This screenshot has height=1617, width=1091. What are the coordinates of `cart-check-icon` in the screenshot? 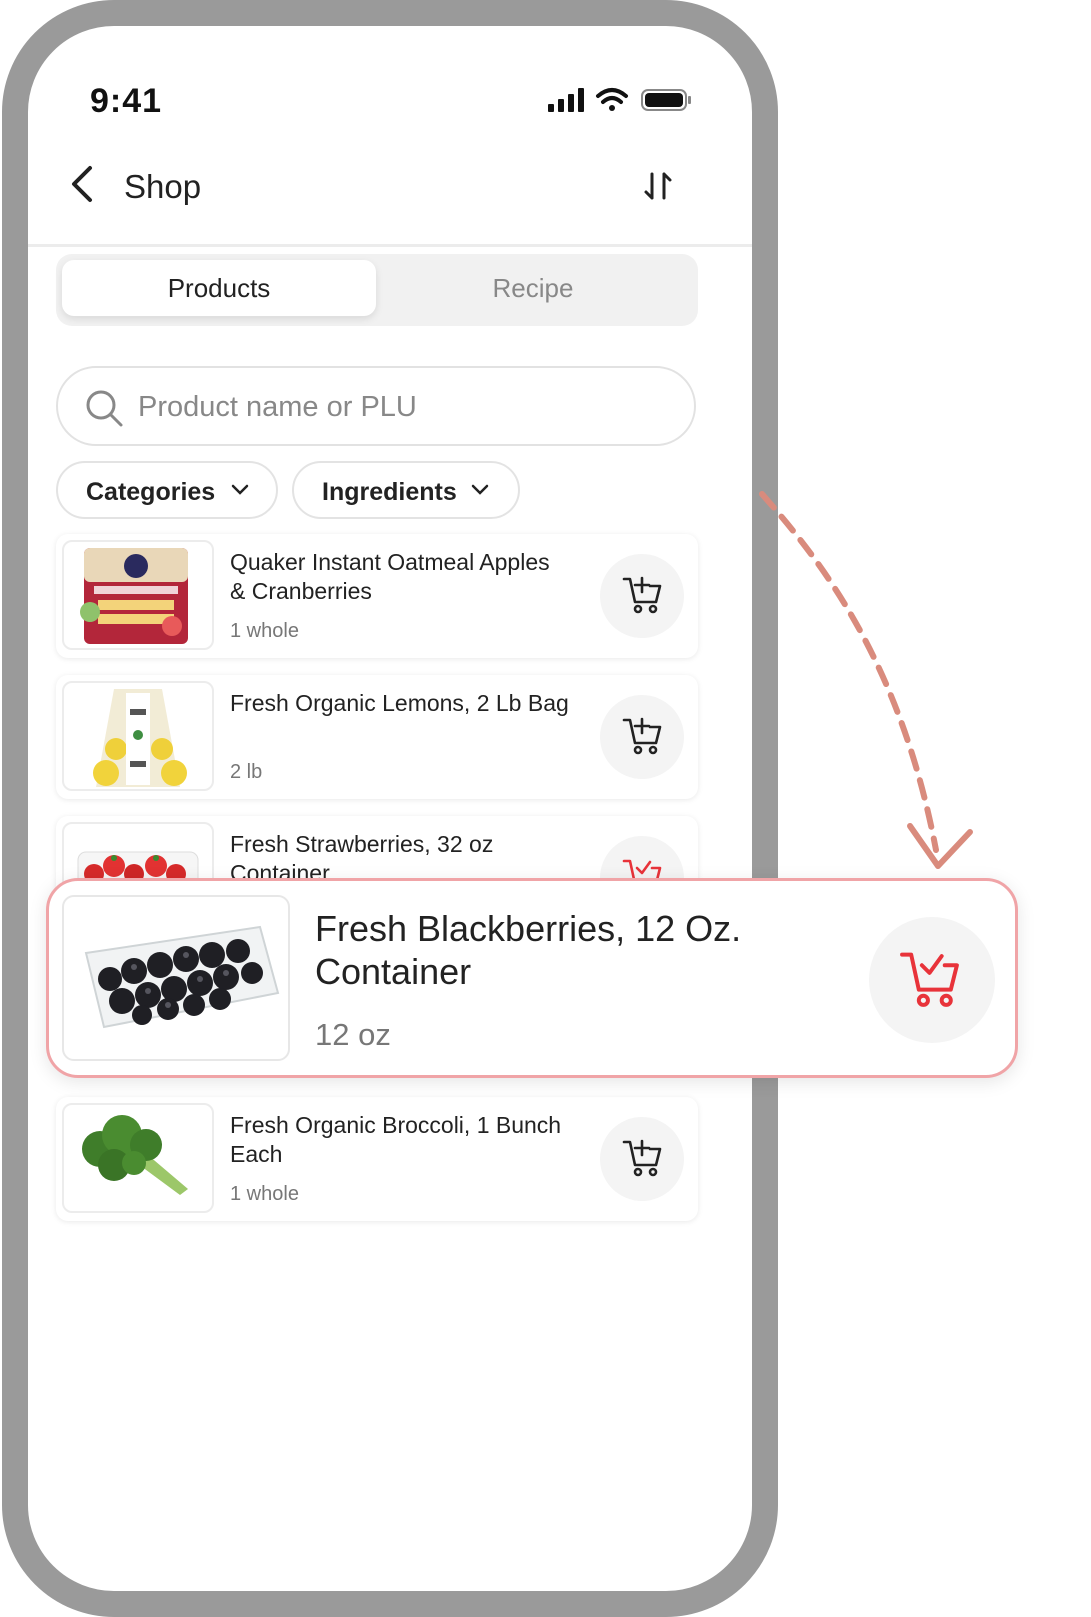 It's located at (929, 979).